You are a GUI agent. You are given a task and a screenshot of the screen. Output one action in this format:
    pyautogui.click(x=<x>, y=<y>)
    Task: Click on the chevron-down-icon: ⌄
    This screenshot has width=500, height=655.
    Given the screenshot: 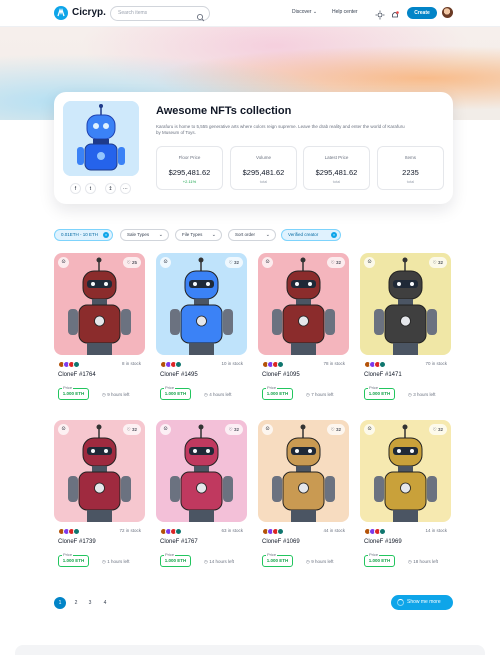 What is the action you would take?
    pyautogui.click(x=267, y=235)
    